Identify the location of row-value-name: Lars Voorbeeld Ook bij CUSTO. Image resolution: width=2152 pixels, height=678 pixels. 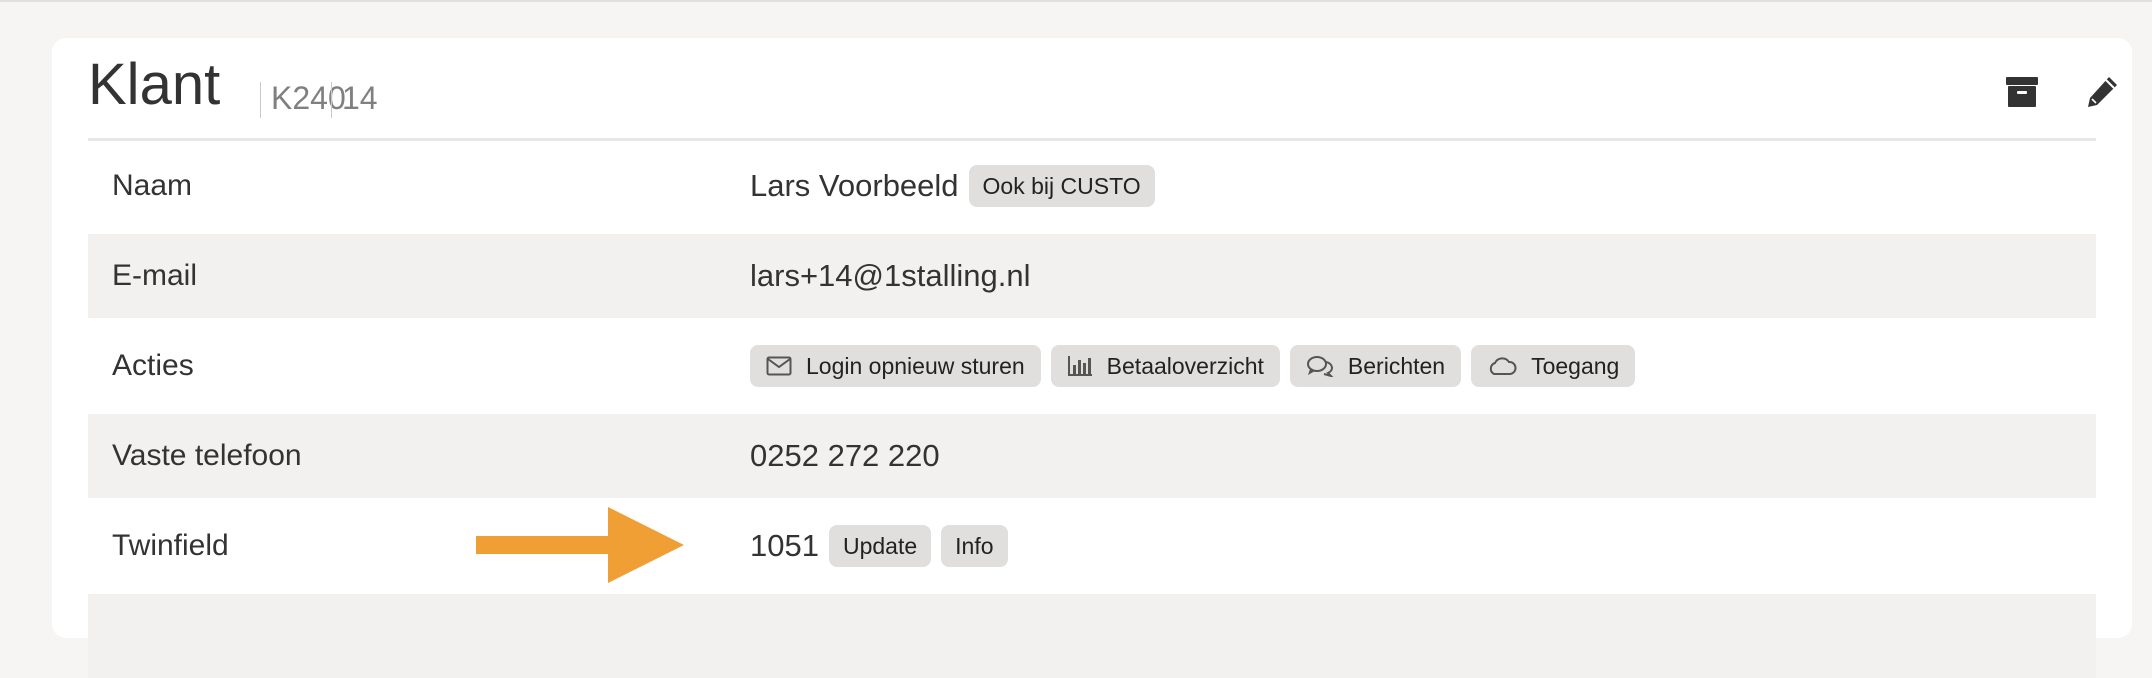
(952, 186).